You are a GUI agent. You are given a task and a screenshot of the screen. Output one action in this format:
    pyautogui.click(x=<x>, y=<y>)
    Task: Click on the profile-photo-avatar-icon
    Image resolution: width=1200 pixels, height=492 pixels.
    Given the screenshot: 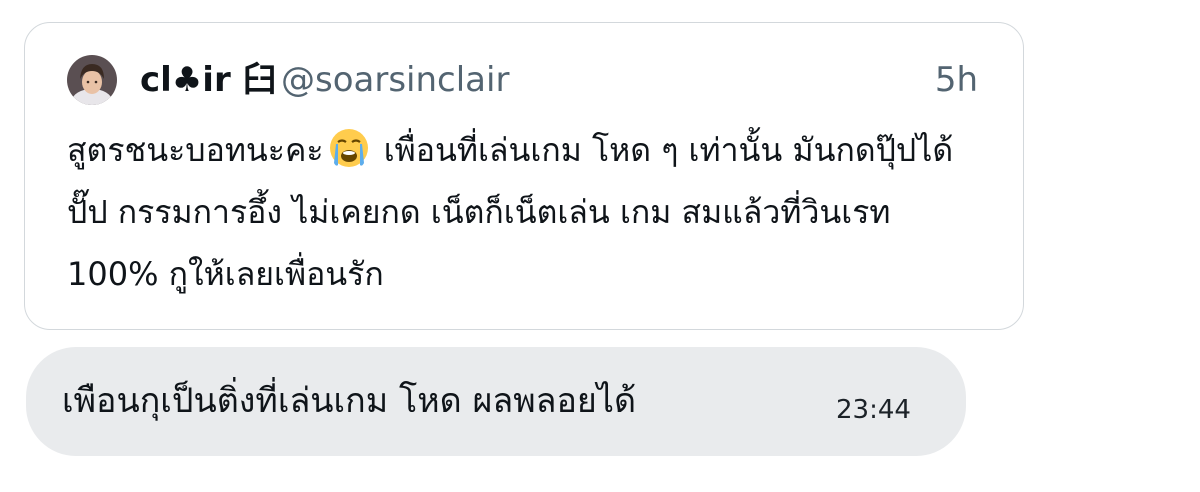 What is the action you would take?
    pyautogui.click(x=92, y=80)
    